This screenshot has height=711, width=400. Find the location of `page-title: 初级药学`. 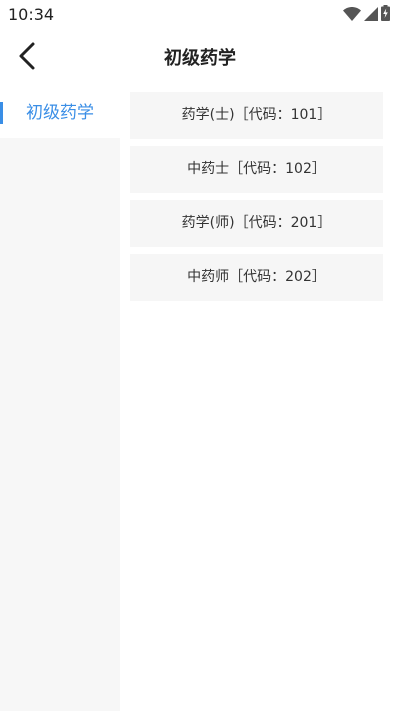

page-title: 初级药学 is located at coordinates (200, 58).